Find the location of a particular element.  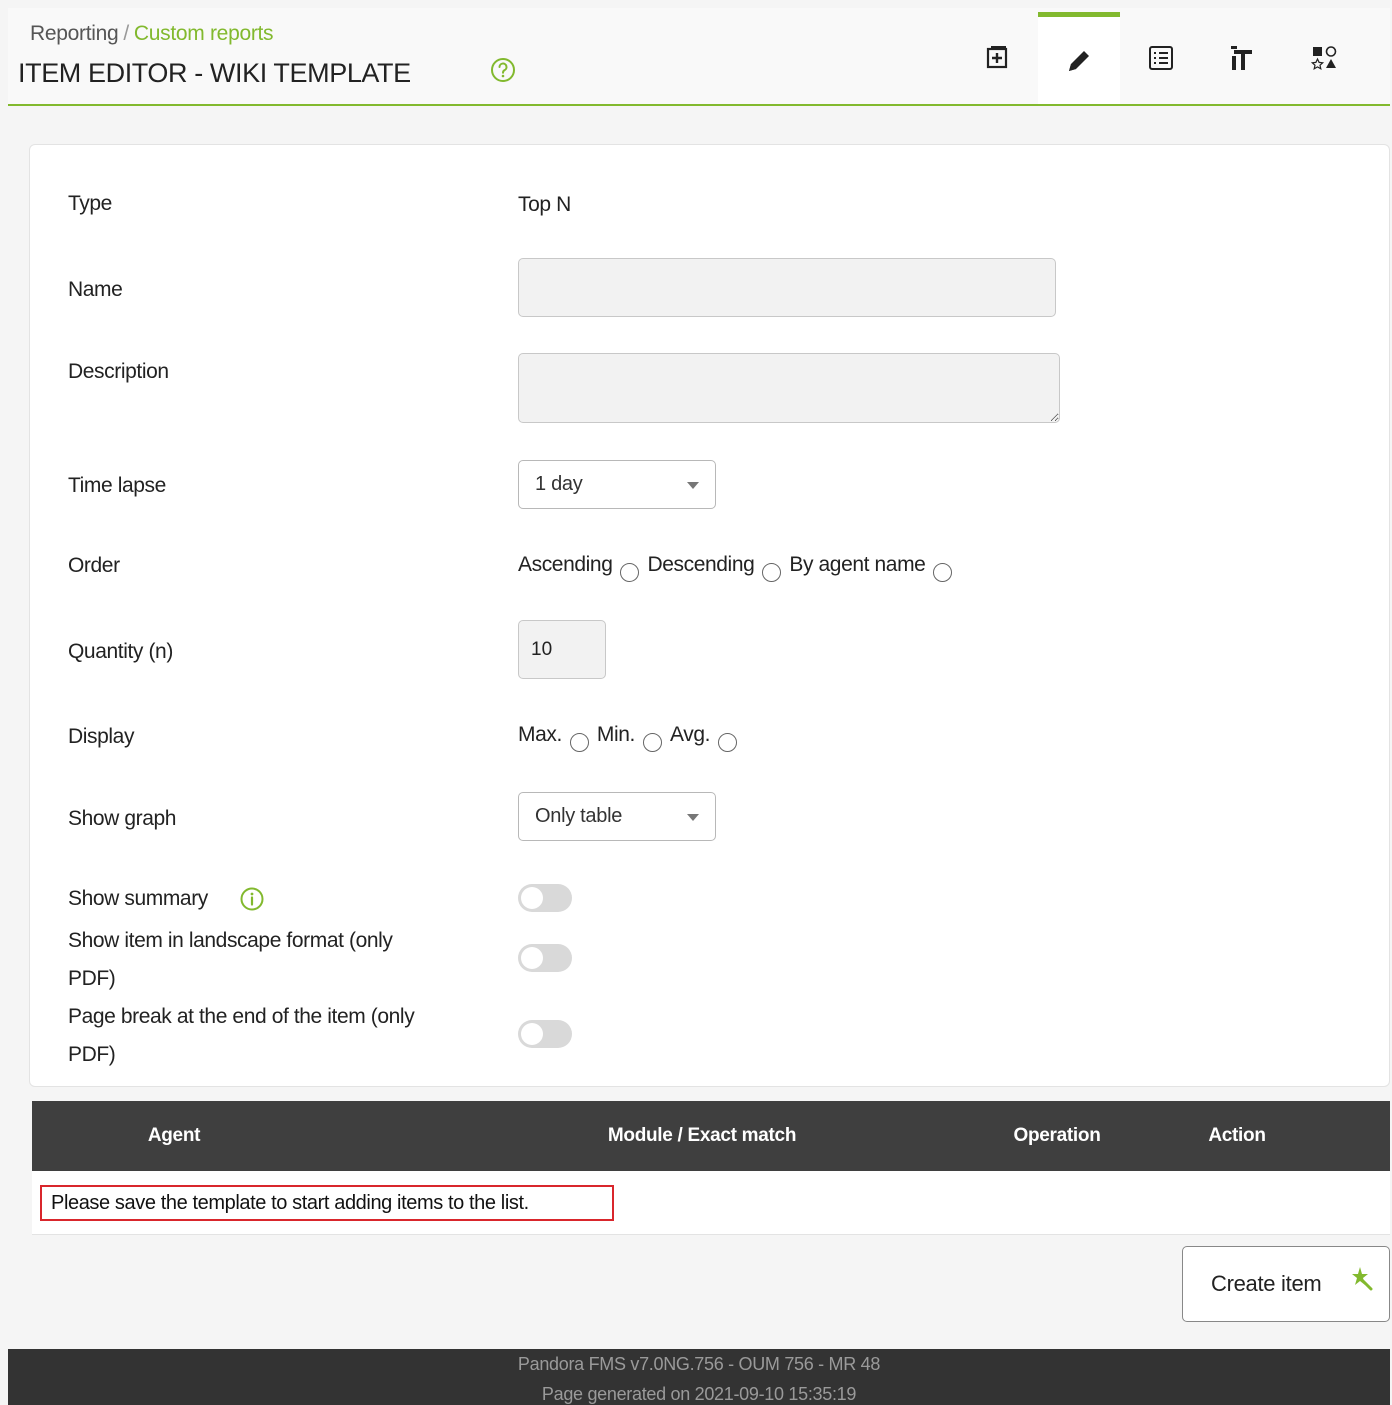

tab-item-editor is located at coordinates (1079, 58).